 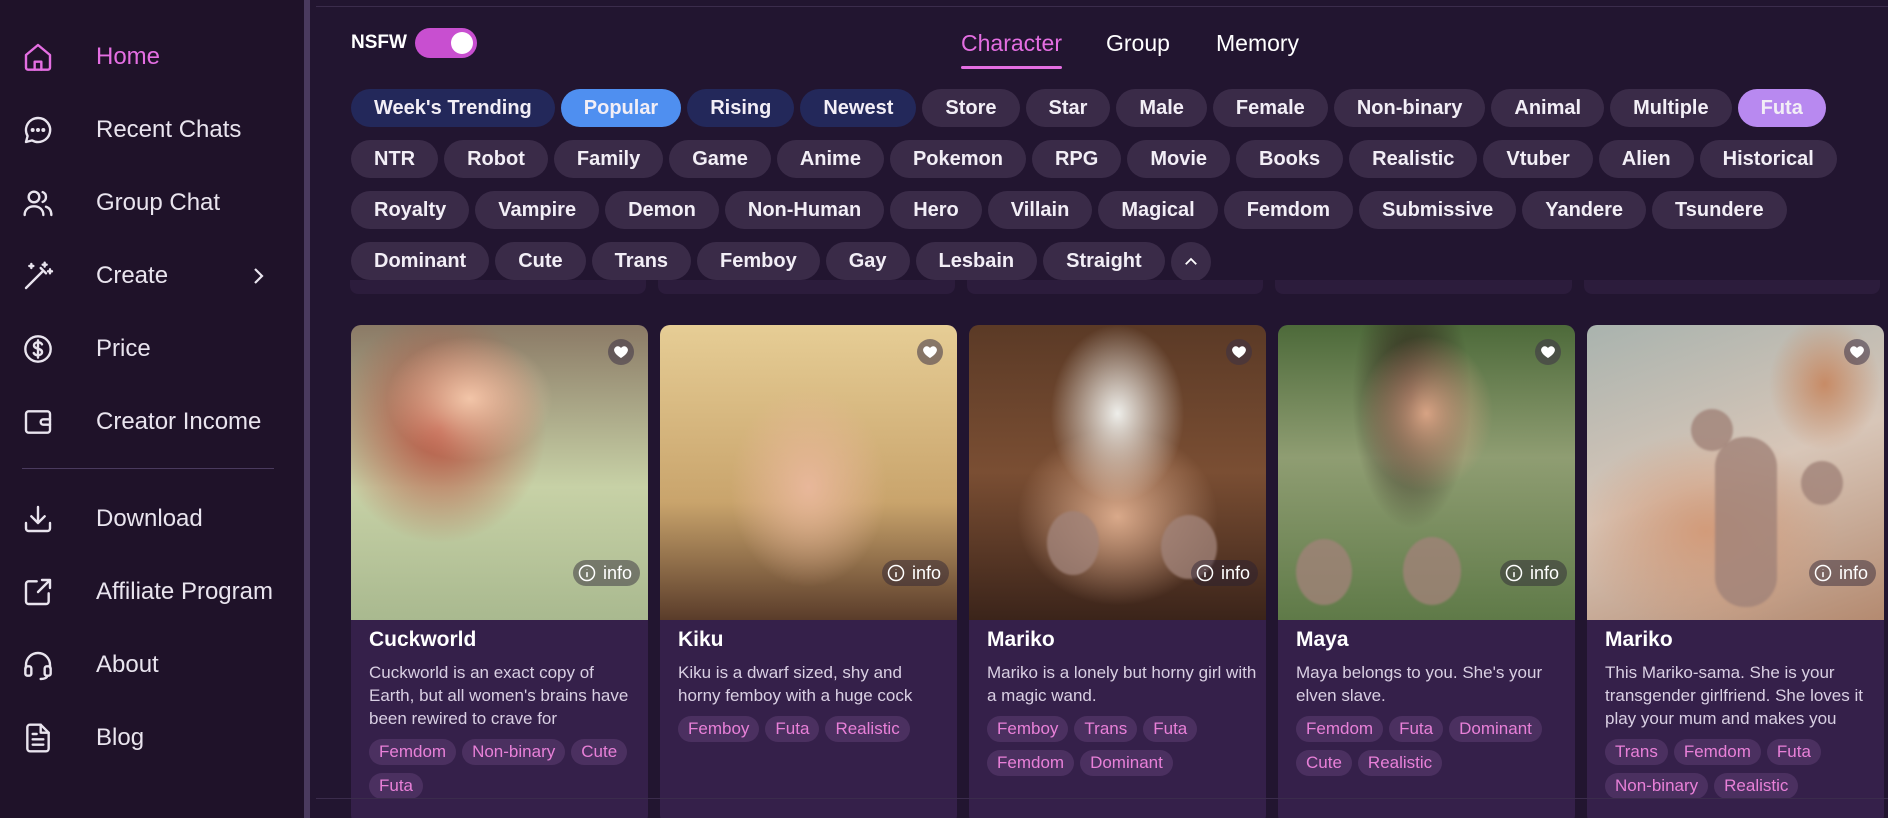 I want to click on filter-chip: Trans, so click(x=641, y=261).